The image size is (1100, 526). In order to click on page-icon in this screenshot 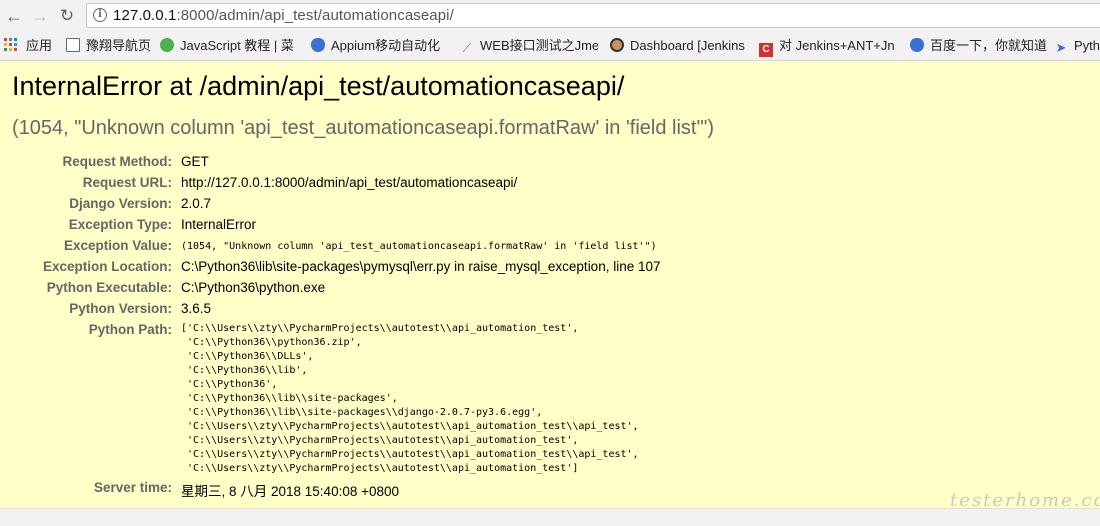, I will do `click(73, 45)`.